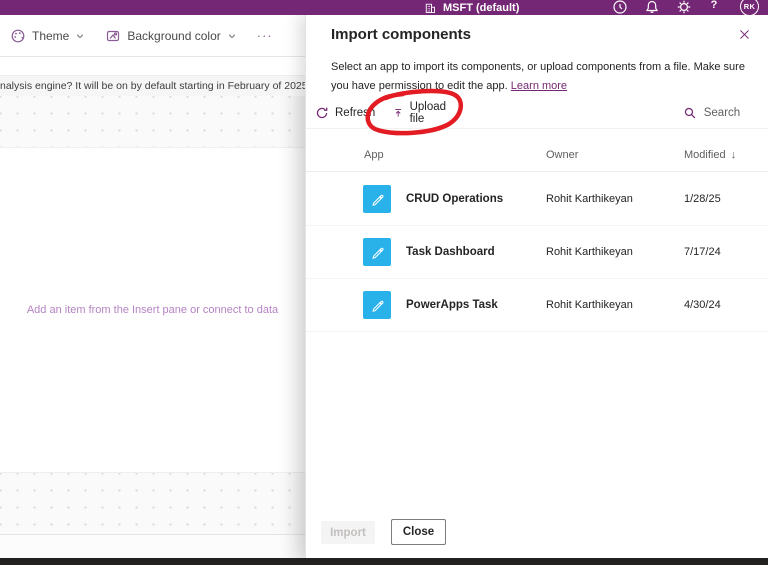 The width and height of the screenshot is (768, 565). Describe the element at coordinates (690, 113) in the screenshot. I see `search-icon` at that location.